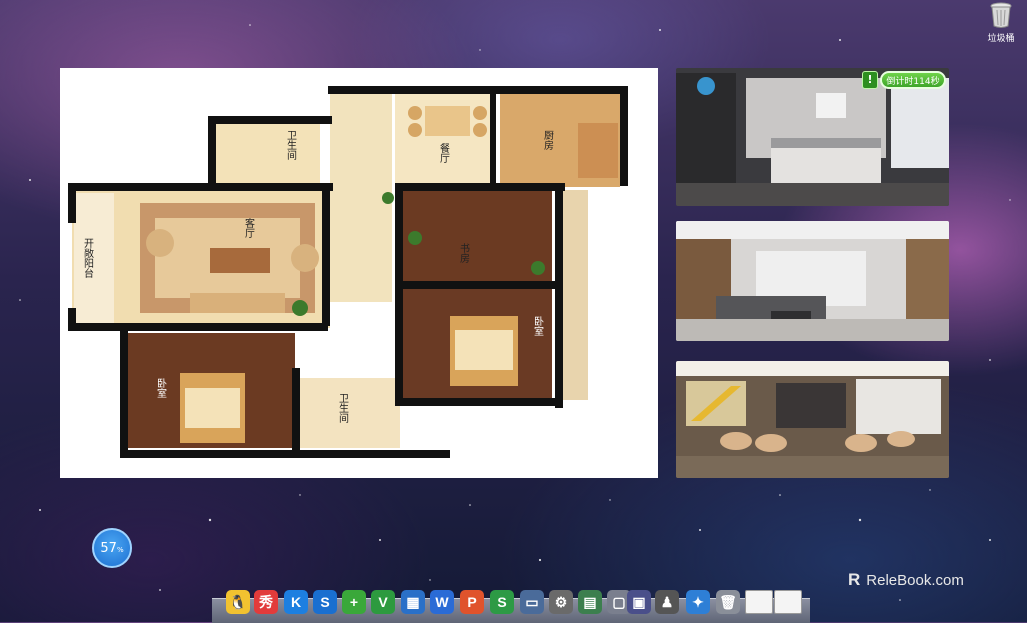 The image size is (1027, 623). I want to click on trash-label: 垃圾桶, so click(1001, 39).